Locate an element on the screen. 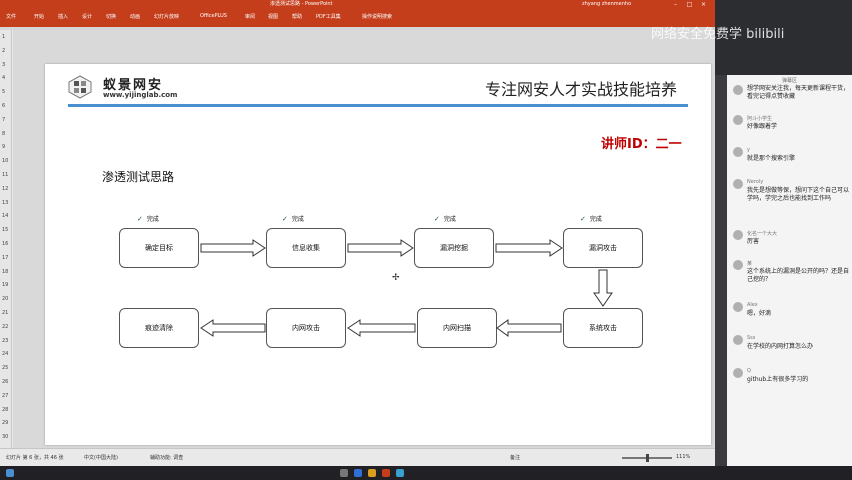 This screenshot has width=852, height=480. ruler-number: 20 is located at coordinates (5, 299).